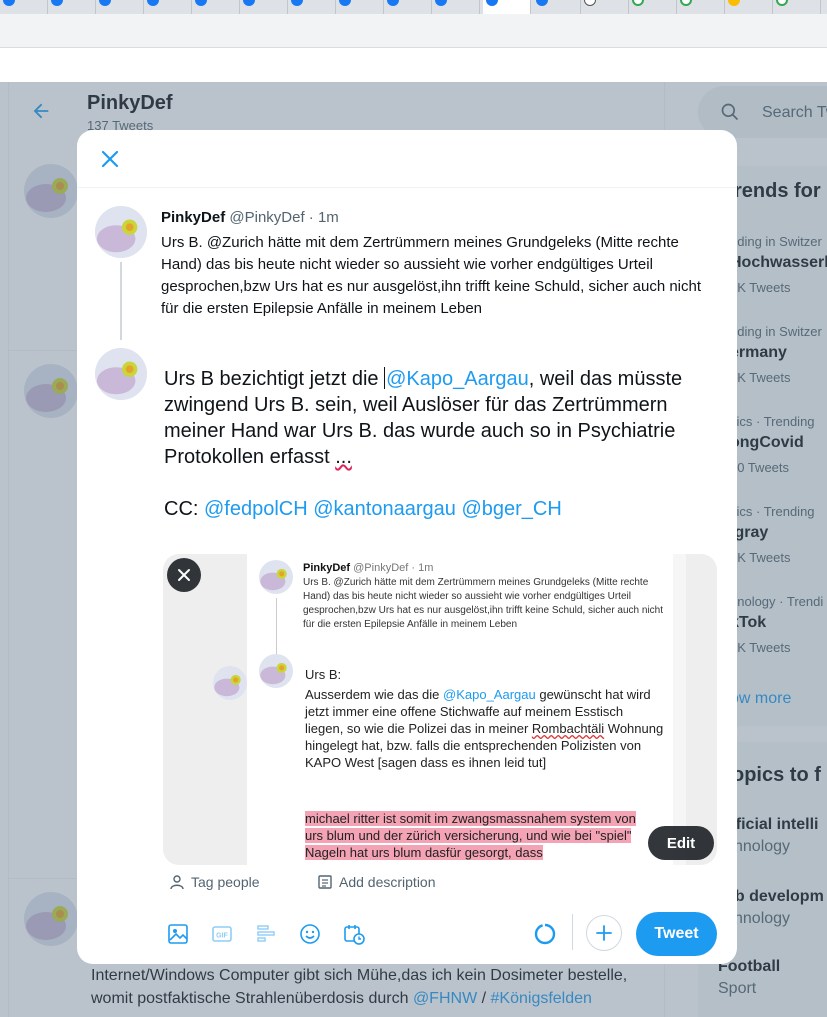 This screenshot has width=827, height=1017. Describe the element at coordinates (489, 694) in the screenshot. I see `screenshot-mention: @Kapo_Aargau` at that location.